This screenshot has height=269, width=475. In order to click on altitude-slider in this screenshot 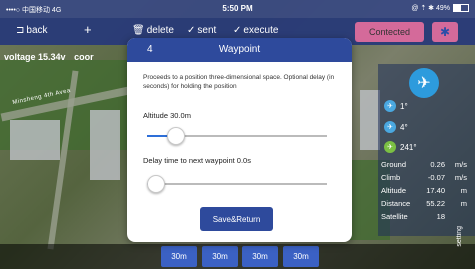, I will do `click(237, 136)`.